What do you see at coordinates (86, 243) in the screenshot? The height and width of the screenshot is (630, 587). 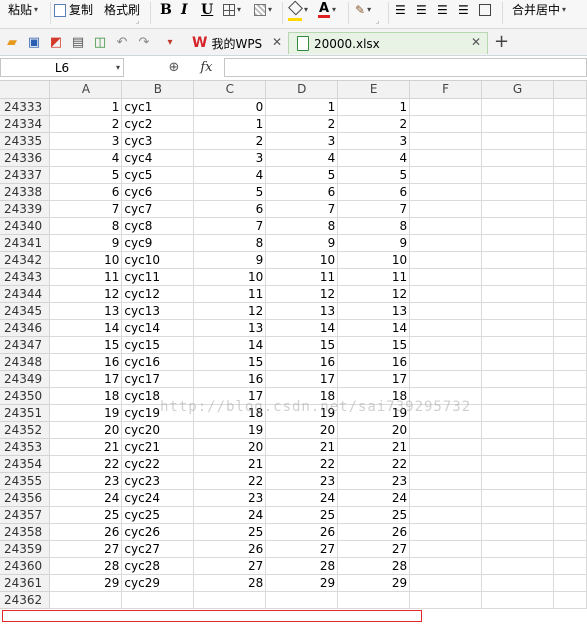 I see `cell-a: 9` at bounding box center [86, 243].